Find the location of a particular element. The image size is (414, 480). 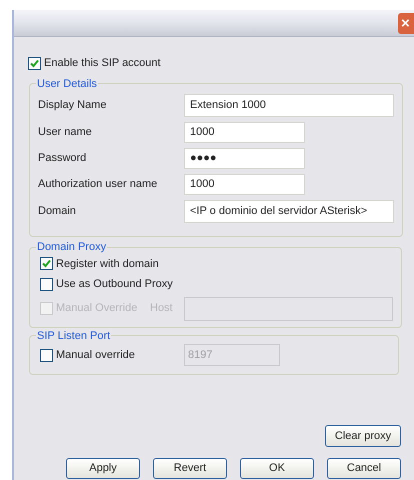

checkbox-label: Register with domain is located at coordinates (107, 264).